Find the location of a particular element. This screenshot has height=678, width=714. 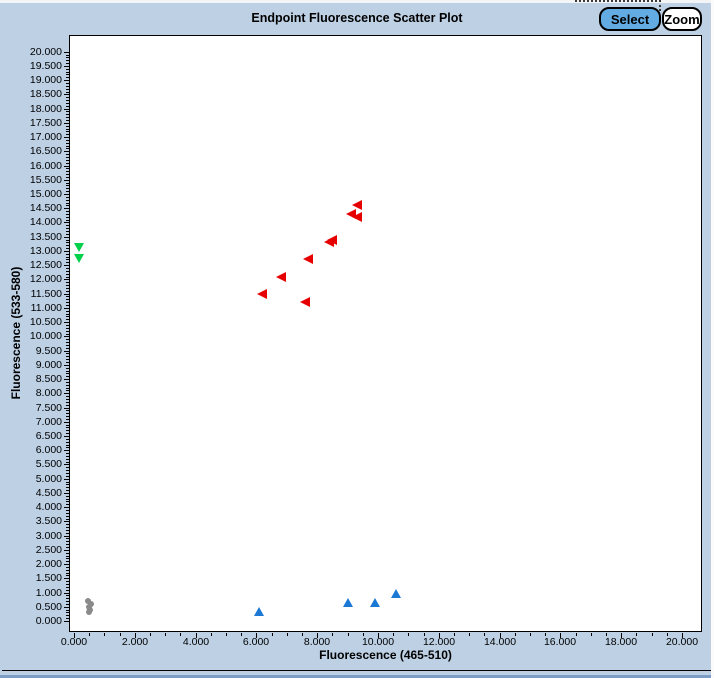

y-axis-label: Fluorescence (533-580) is located at coordinates (16, 333).